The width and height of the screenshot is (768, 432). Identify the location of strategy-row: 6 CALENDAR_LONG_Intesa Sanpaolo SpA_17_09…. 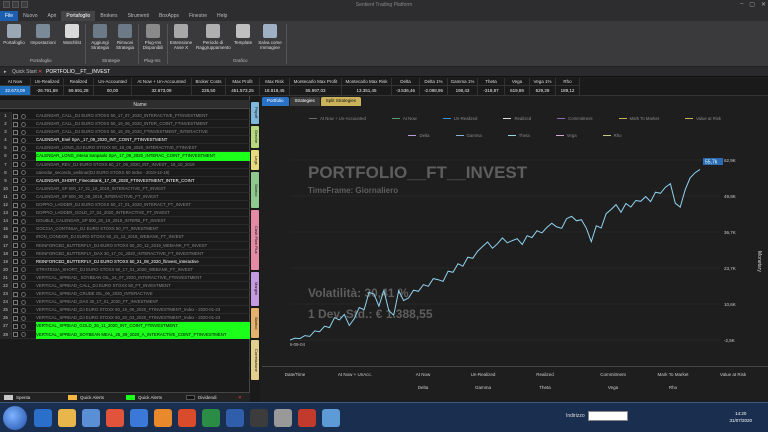
(125, 156).